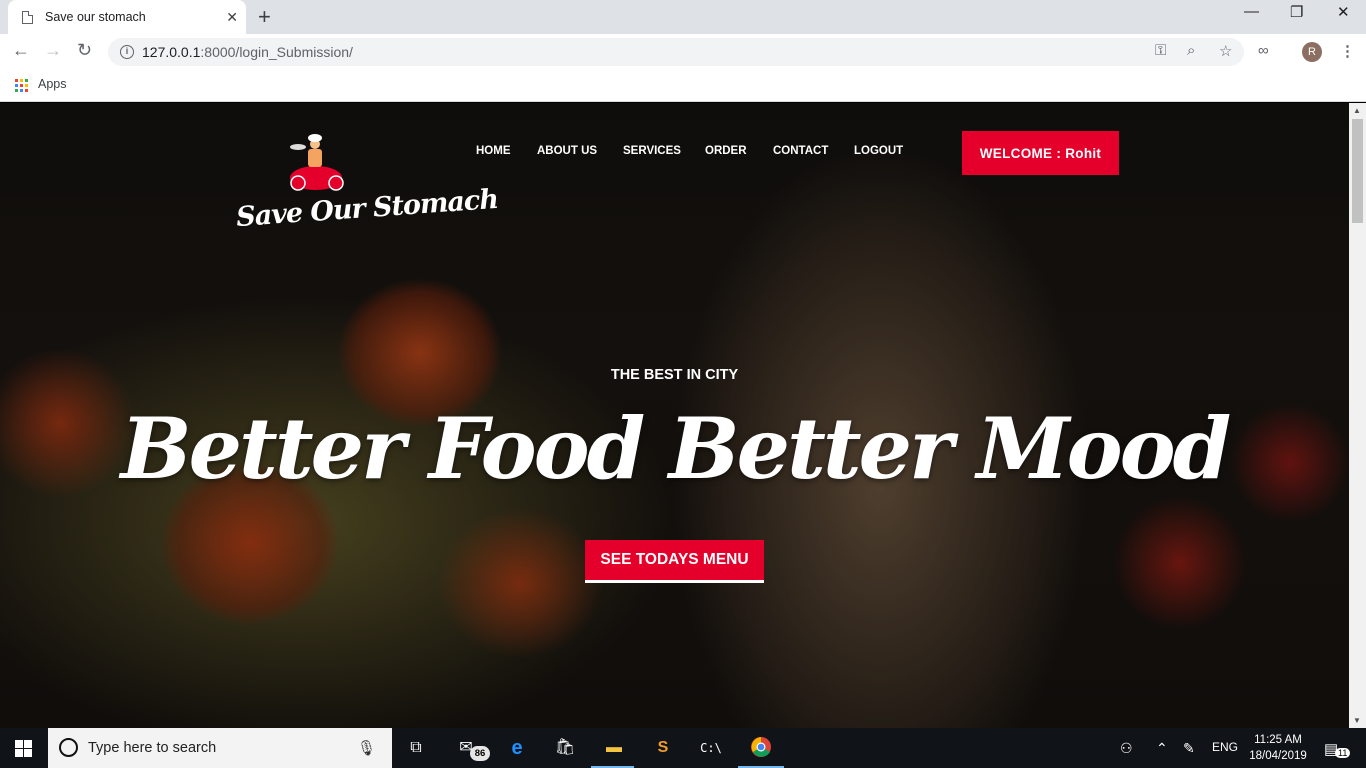 The width and height of the screenshot is (1366, 768). What do you see at coordinates (21, 85) in the screenshot?
I see `apps-grid-icon` at bounding box center [21, 85].